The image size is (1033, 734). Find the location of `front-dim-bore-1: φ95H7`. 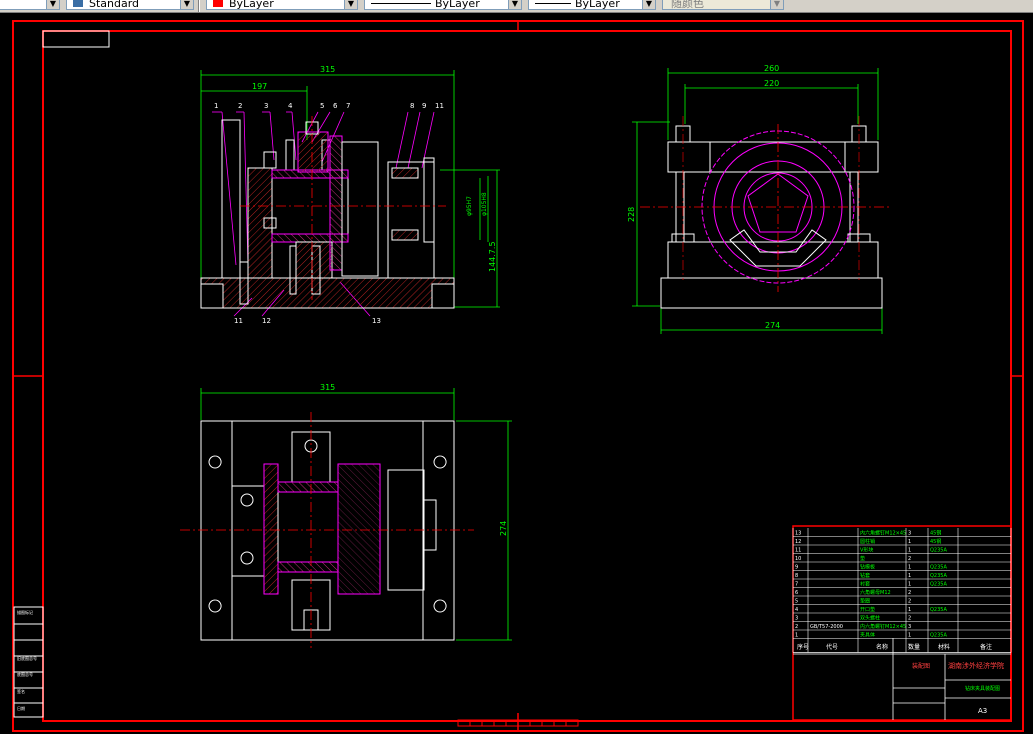

front-dim-bore-1: φ95H7 is located at coordinates (469, 206).